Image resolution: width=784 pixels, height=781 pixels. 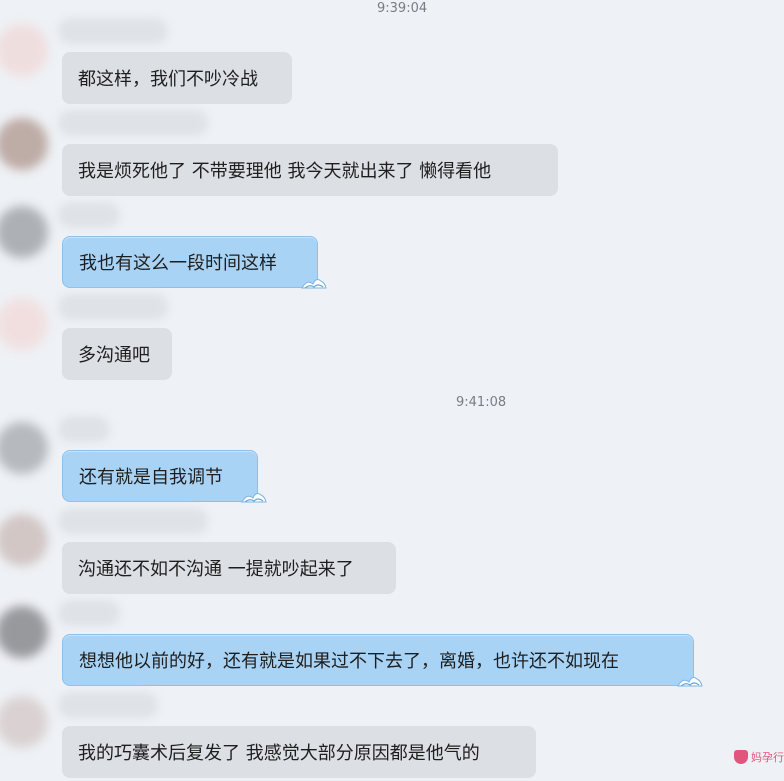 I want to click on message-text: 我的巧囊术后复发了 我感觉大部分原因都是他气的, so click(x=279, y=753).